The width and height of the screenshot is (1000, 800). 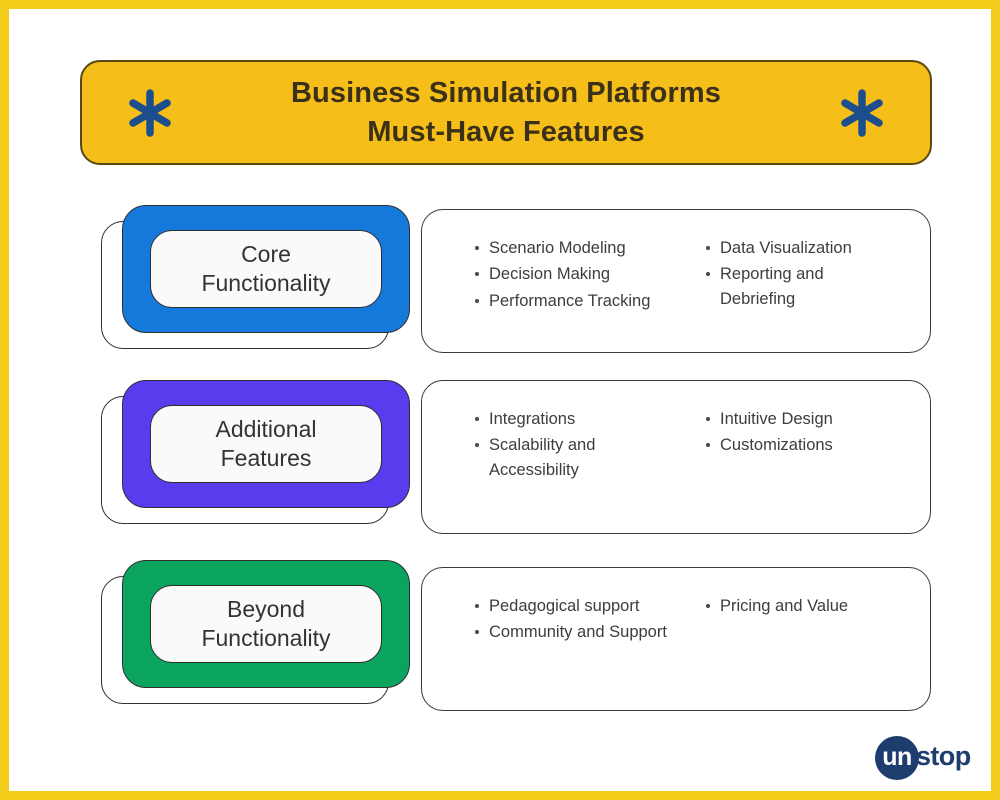 What do you see at coordinates (150, 113) in the screenshot?
I see `asterisk-icon-left` at bounding box center [150, 113].